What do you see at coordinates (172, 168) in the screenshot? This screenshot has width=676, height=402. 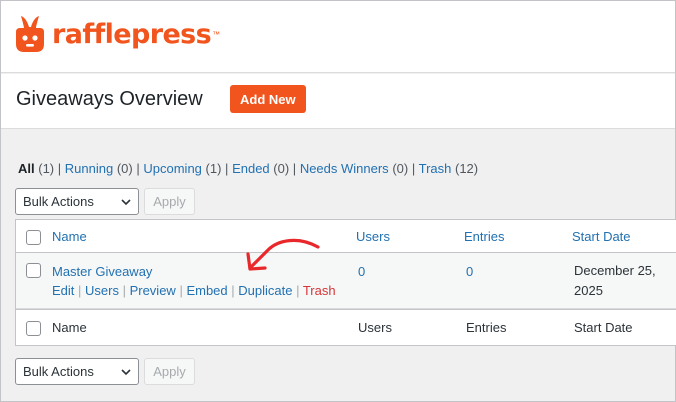 I see `filter-upcoming: Upcoming` at bounding box center [172, 168].